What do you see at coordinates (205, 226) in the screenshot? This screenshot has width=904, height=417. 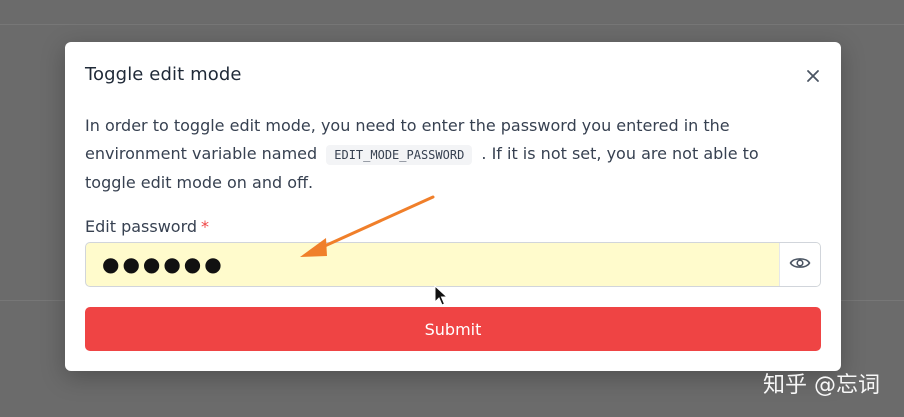 I see `required-mark: *` at bounding box center [205, 226].